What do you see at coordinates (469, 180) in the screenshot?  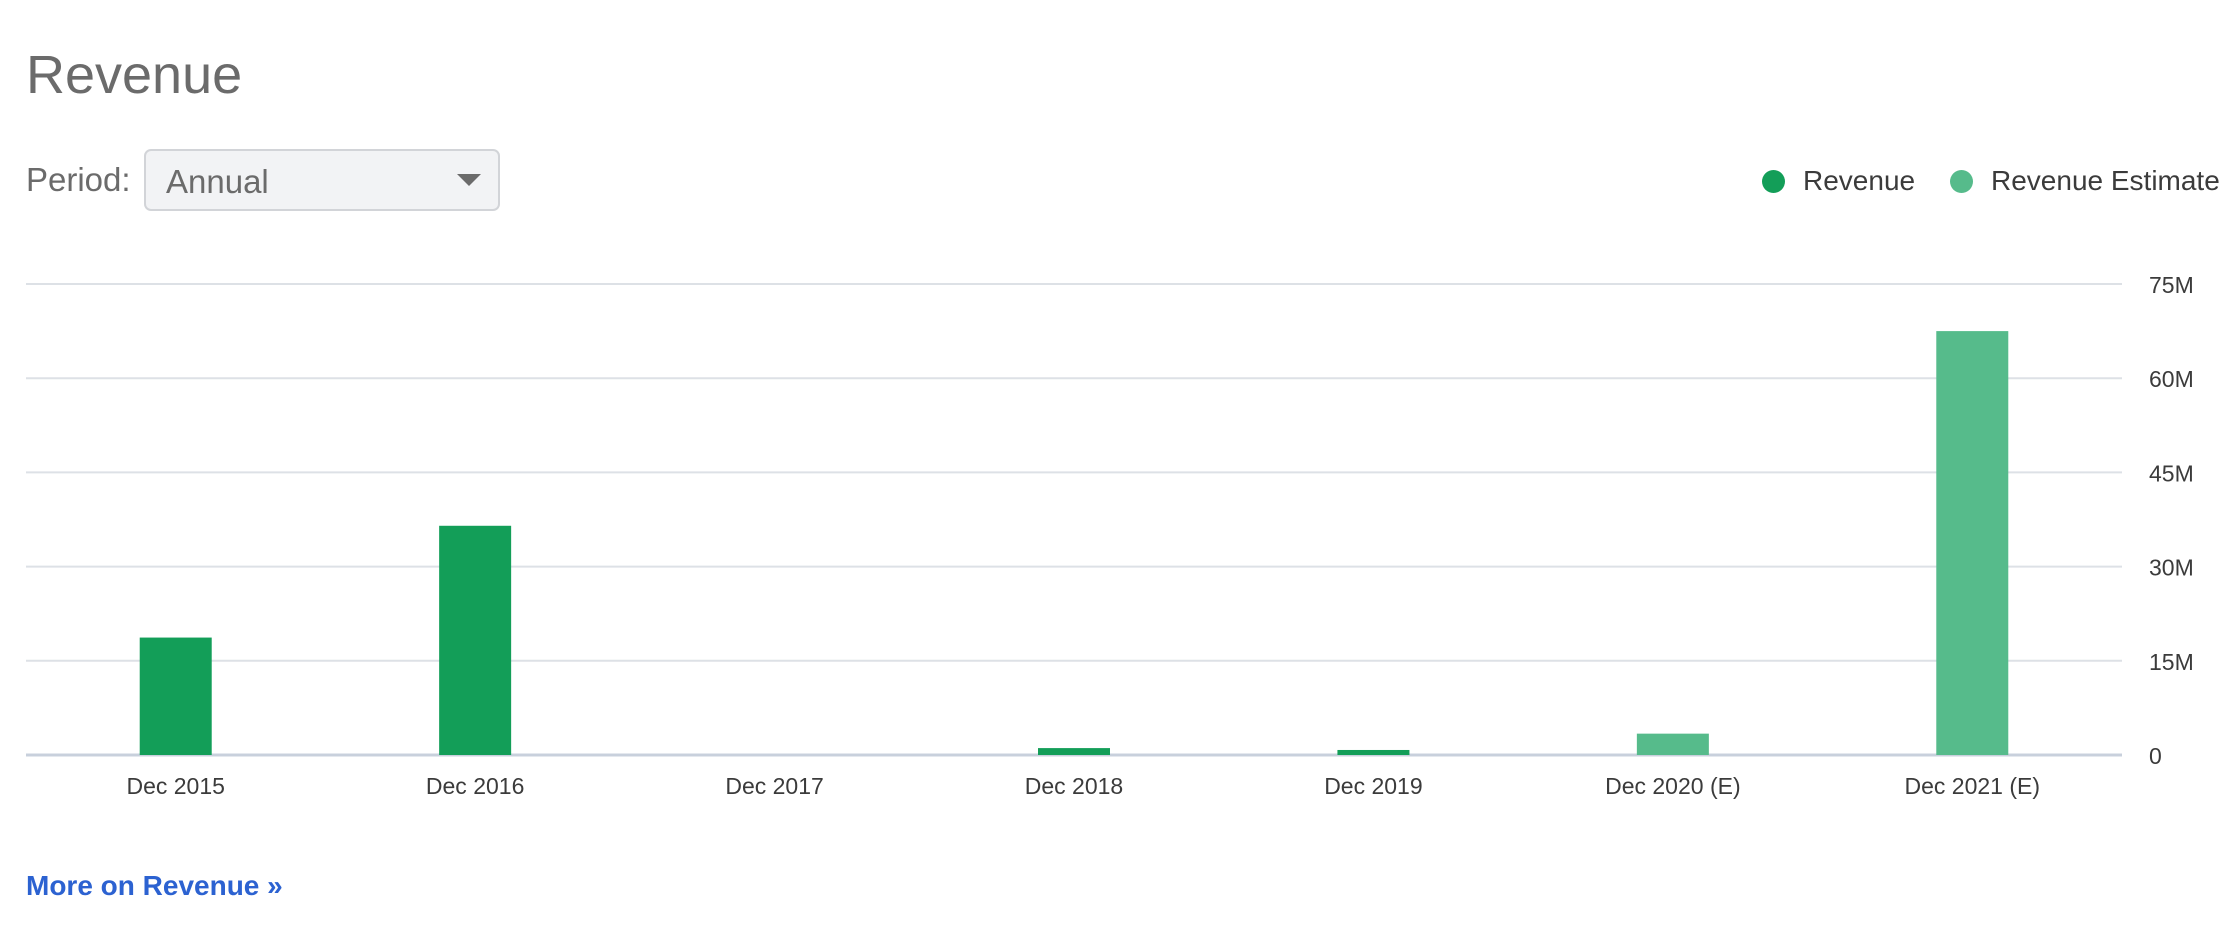 I see `chevron-down-icon` at bounding box center [469, 180].